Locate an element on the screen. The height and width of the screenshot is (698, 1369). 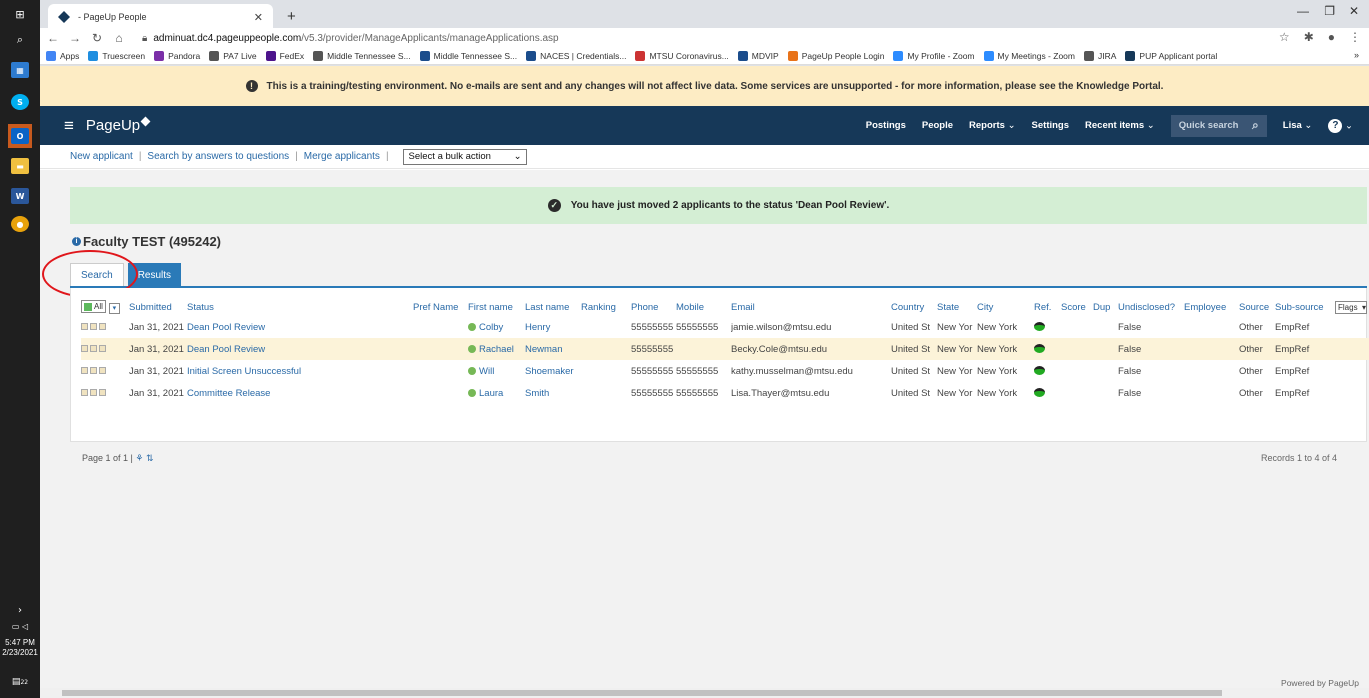
table-cell: Will is located at coordinates (496, 371).